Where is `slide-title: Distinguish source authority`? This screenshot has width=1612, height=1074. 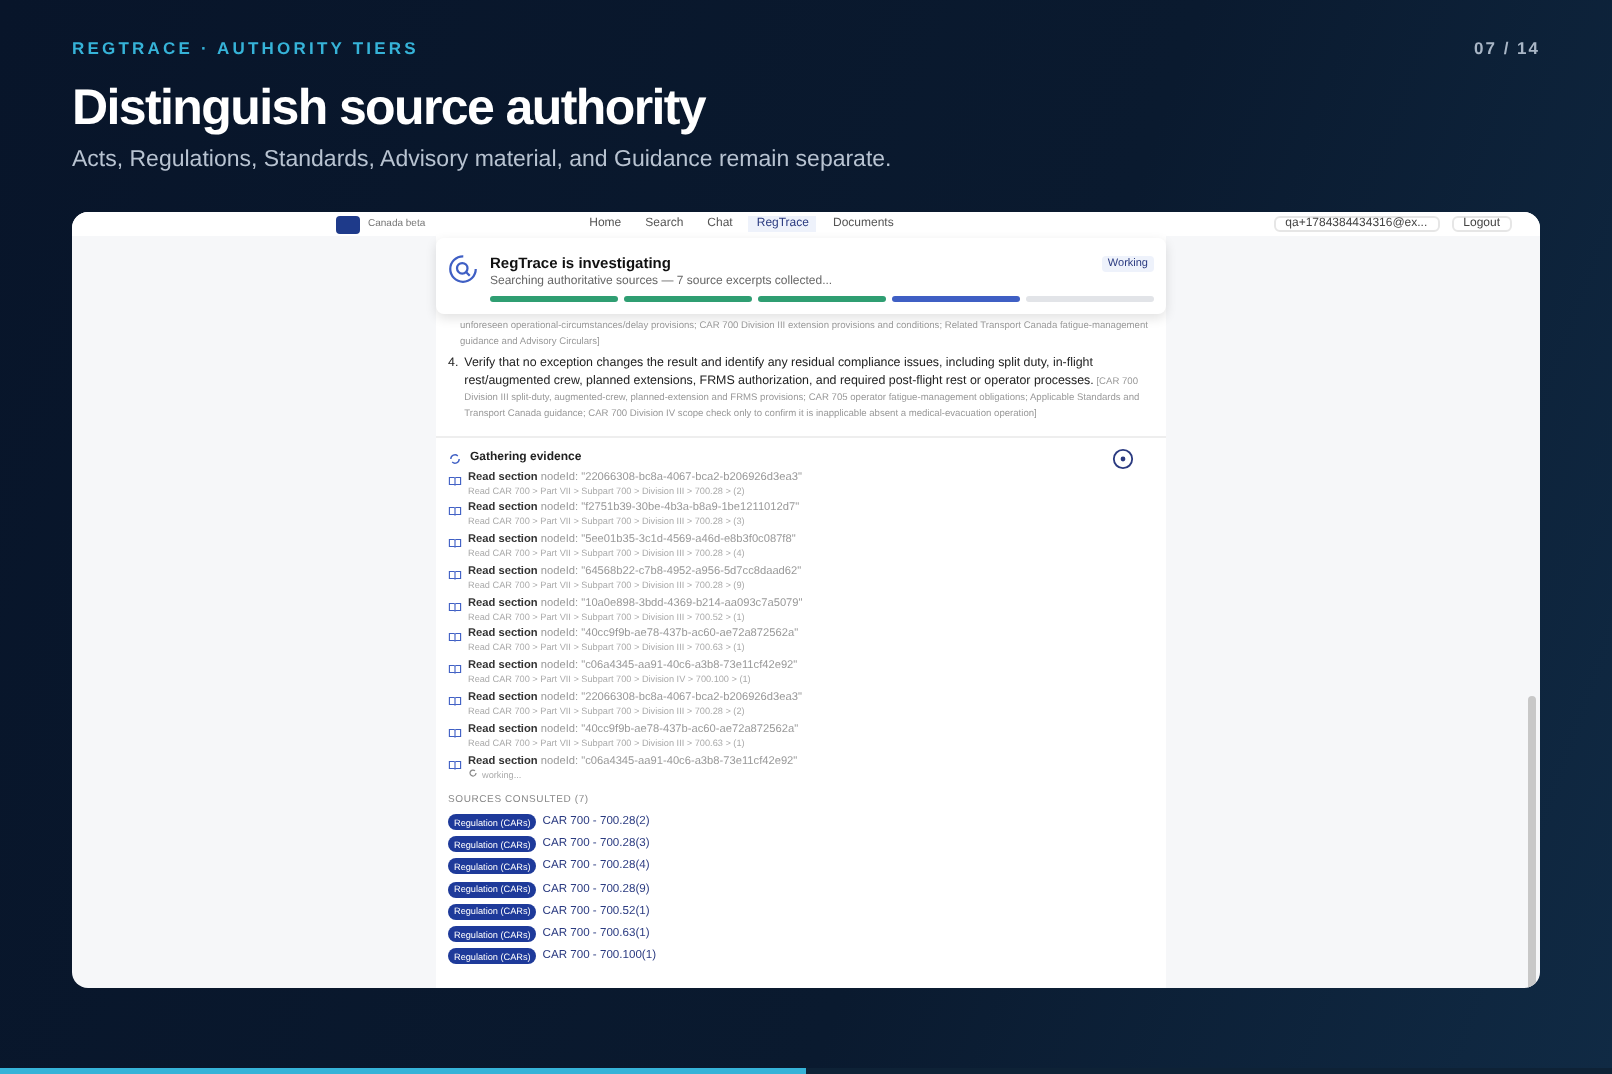
slide-title: Distinguish source authority is located at coordinates (390, 108).